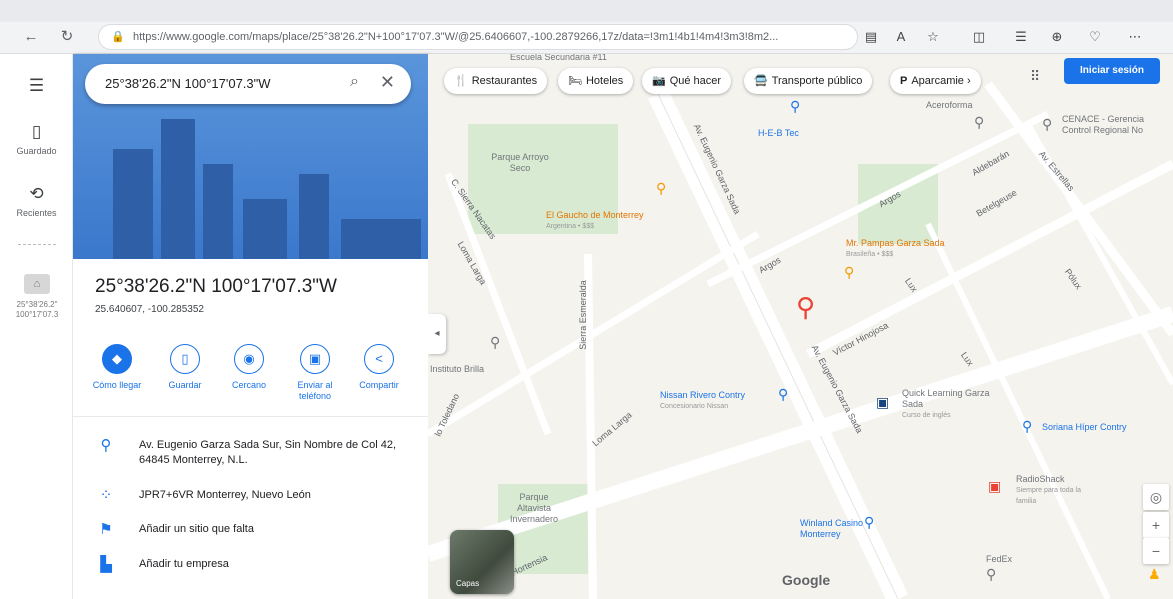 Image resolution: width=1173 pixels, height=599 pixels. Describe the element at coordinates (250, 416) in the screenshot. I see `panel-divider` at that location.